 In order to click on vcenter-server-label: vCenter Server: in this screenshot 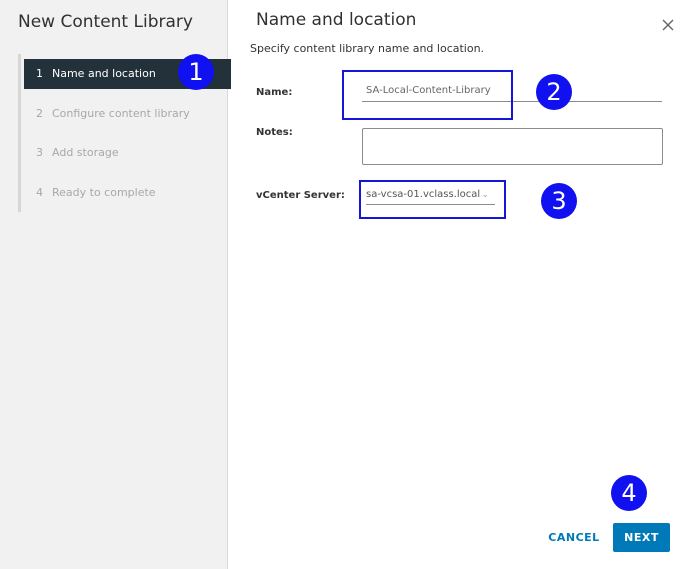, I will do `click(300, 195)`.